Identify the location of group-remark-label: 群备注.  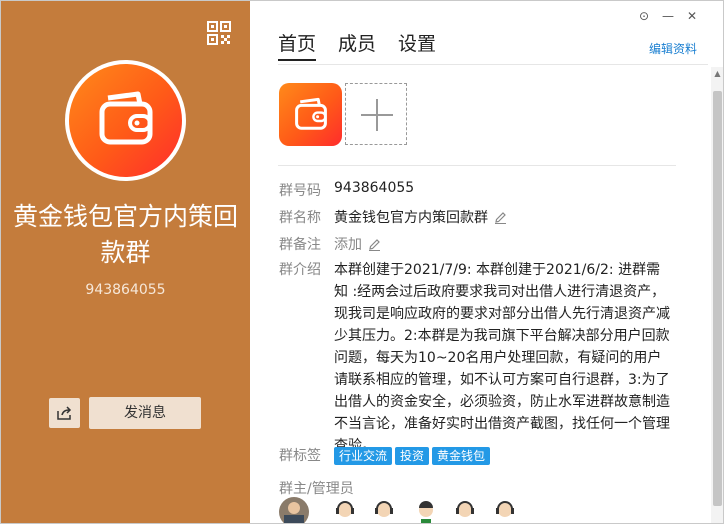
(300, 245).